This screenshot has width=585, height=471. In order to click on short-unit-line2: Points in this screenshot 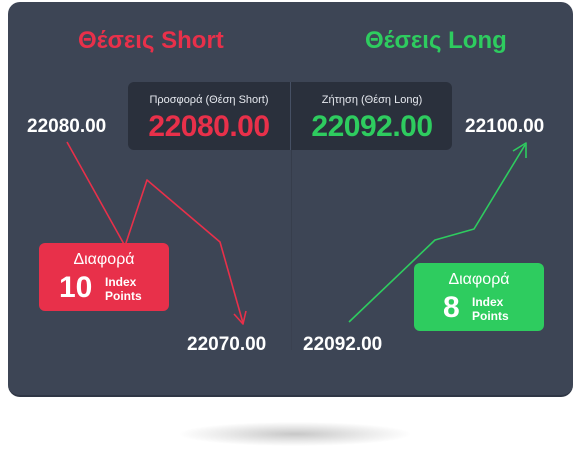, I will do `click(123, 296)`.